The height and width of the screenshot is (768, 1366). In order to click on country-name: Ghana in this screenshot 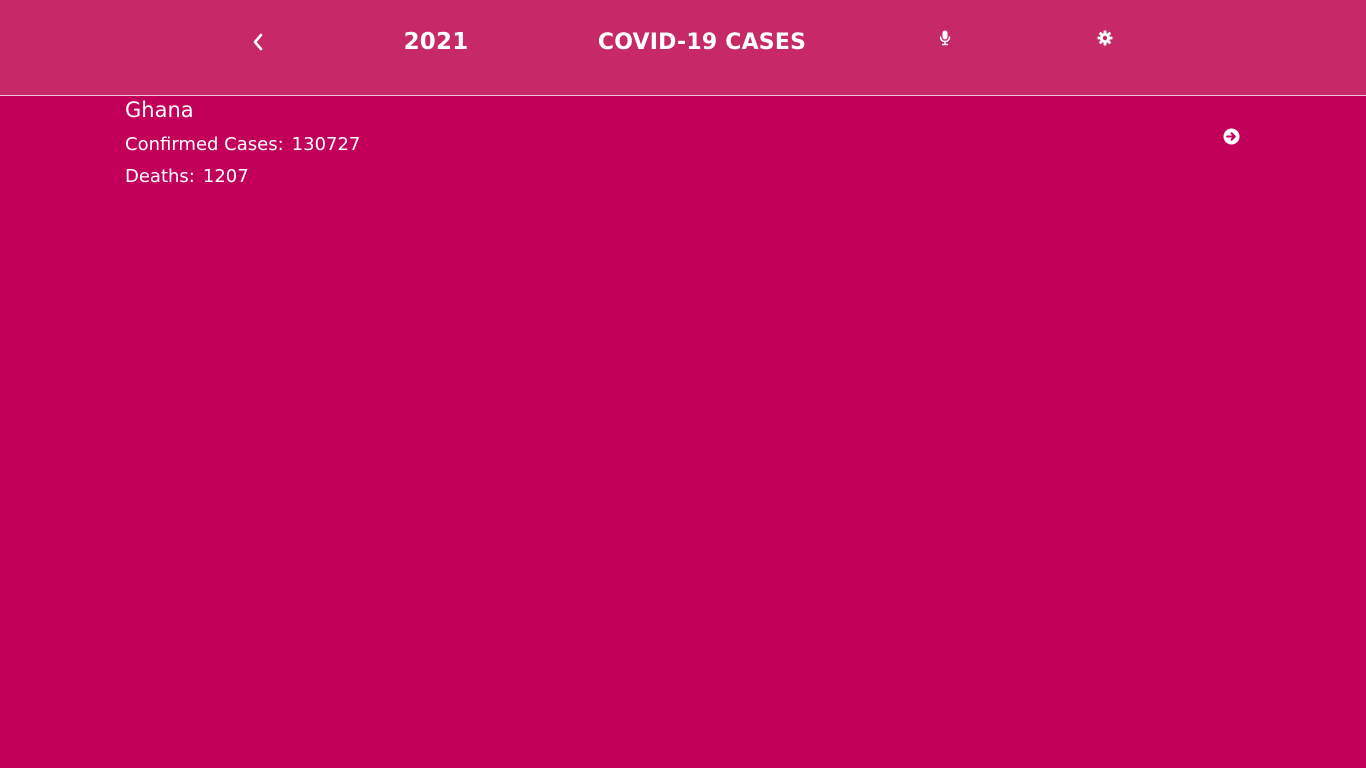, I will do `click(159, 110)`.